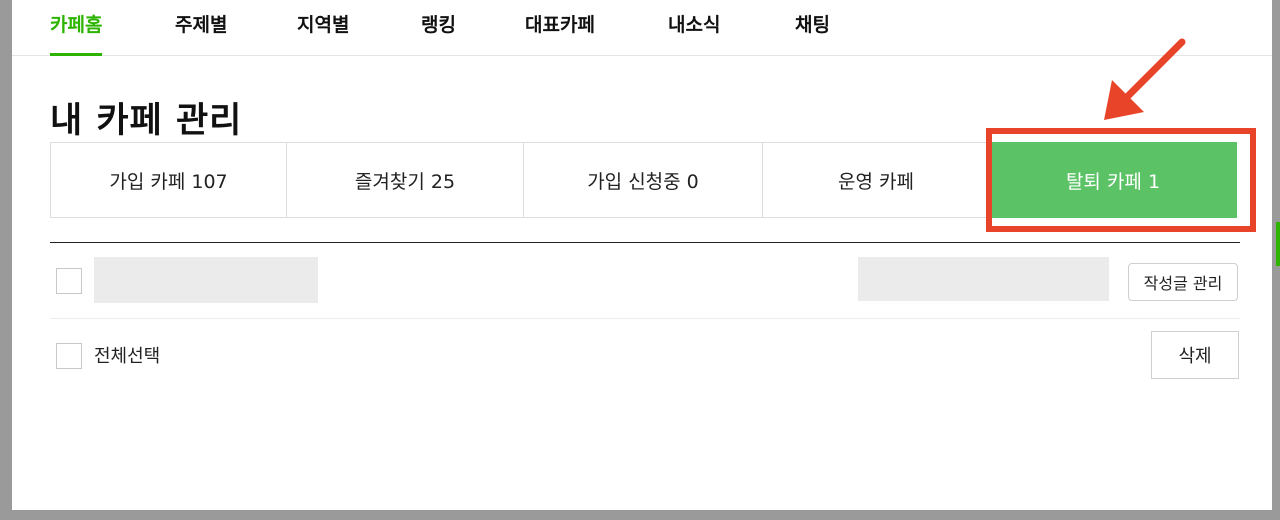 The image size is (1280, 520). Describe the element at coordinates (405, 180) in the screenshot. I see `tab-favorites: 즐겨찾기 25` at that location.